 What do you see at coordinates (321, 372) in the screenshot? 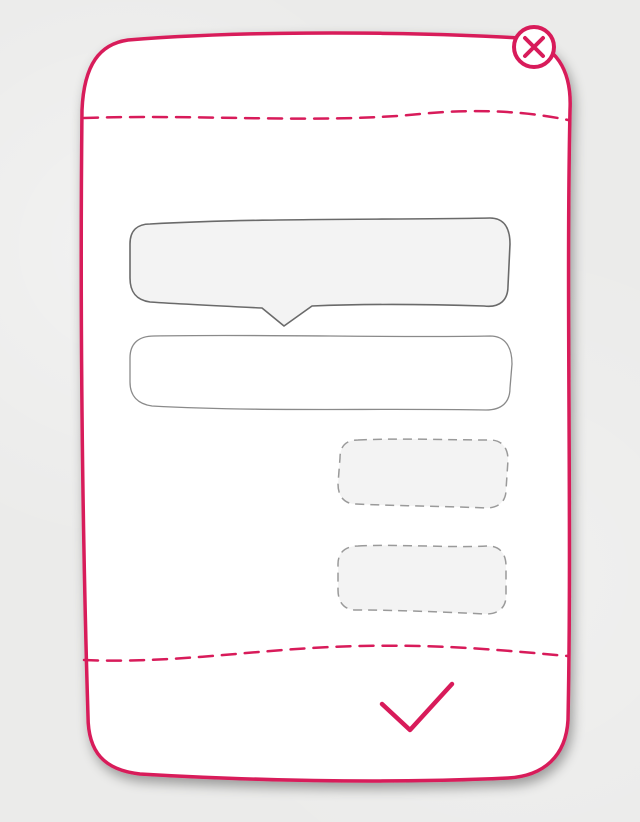
I see `text-input` at bounding box center [321, 372].